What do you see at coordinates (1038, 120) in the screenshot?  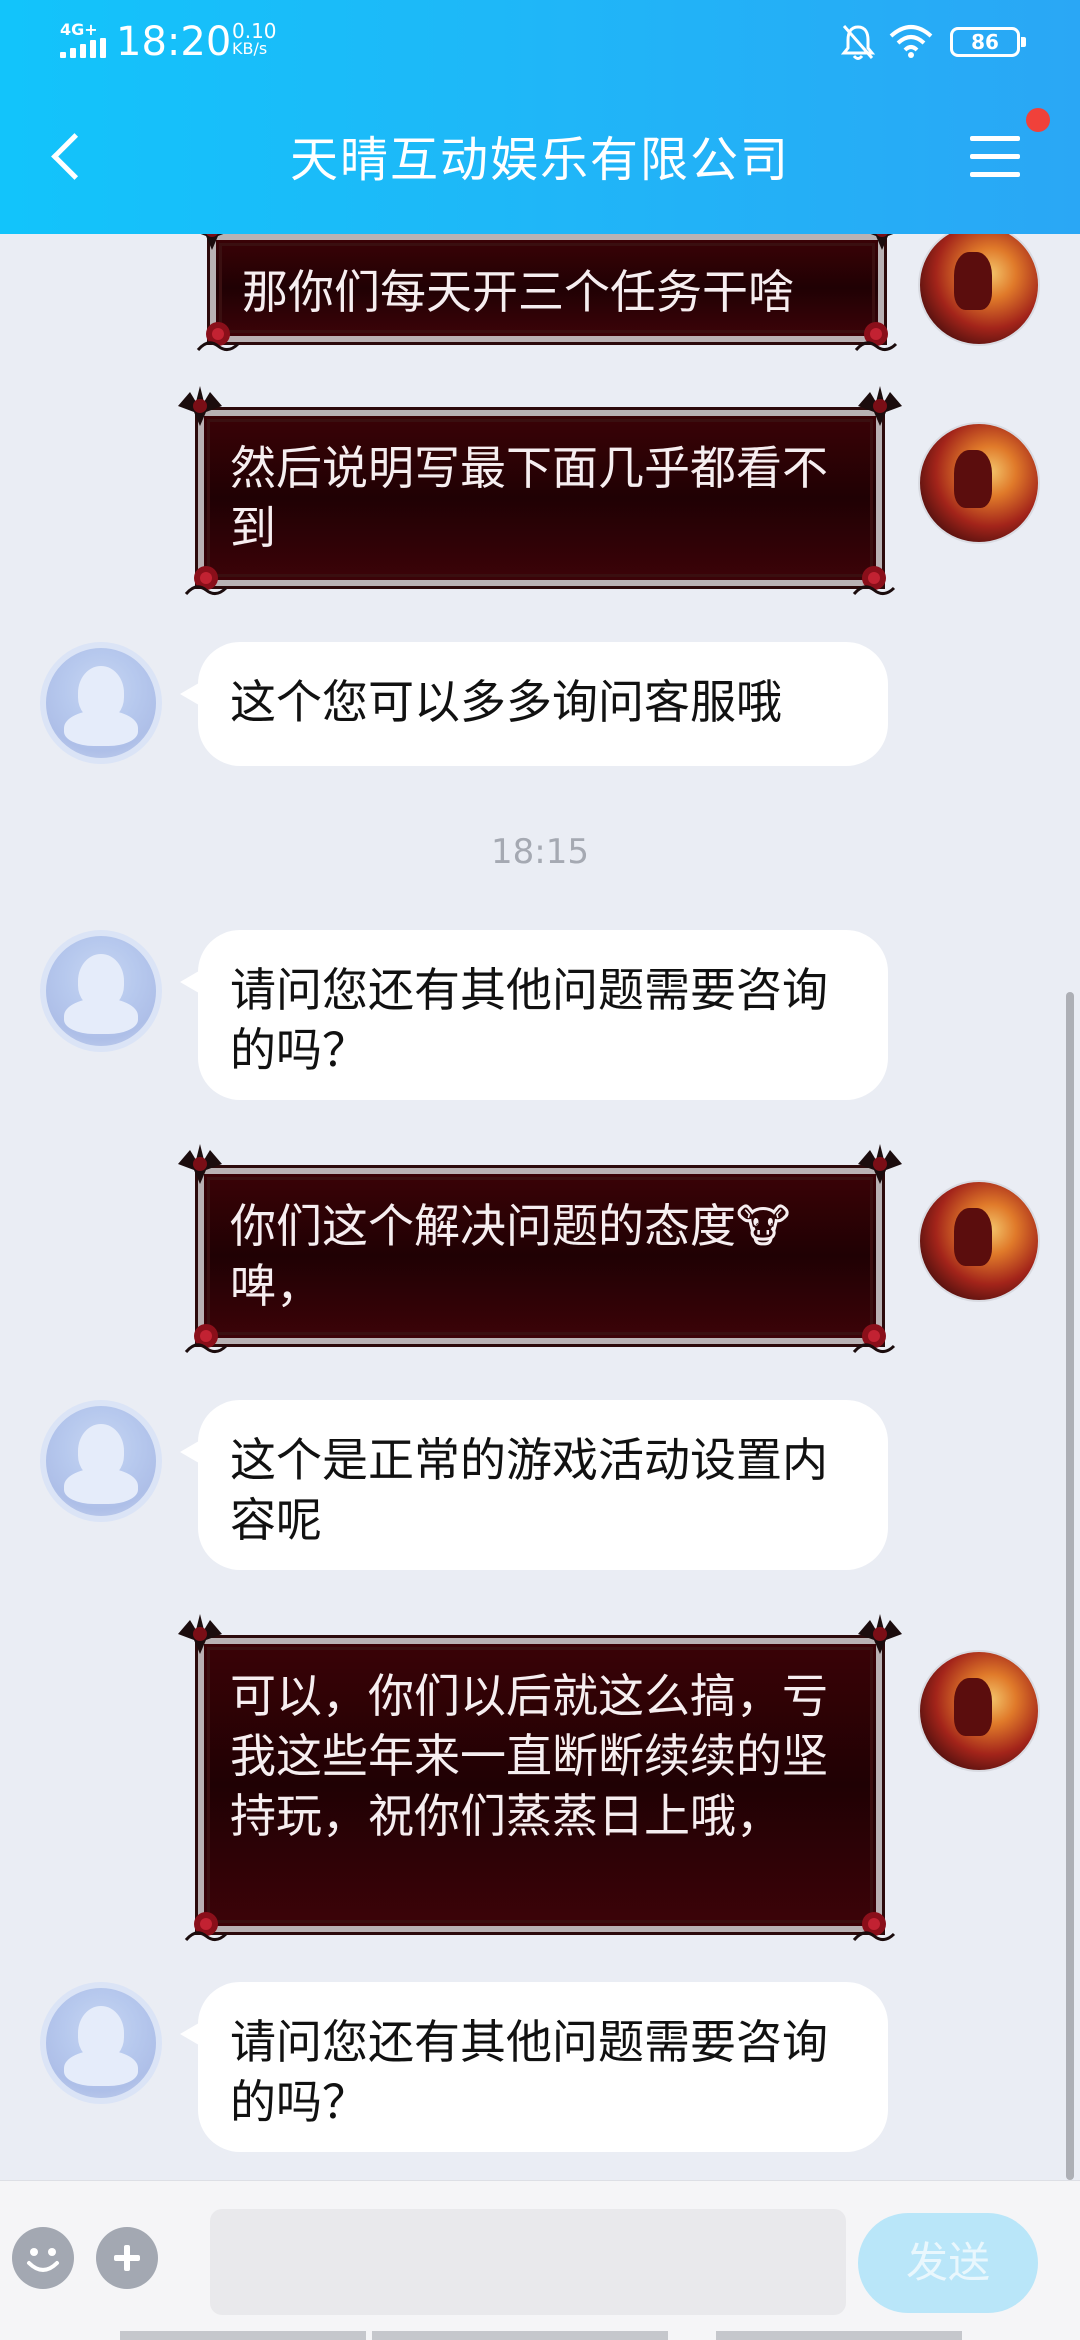 I see `notification-dot` at bounding box center [1038, 120].